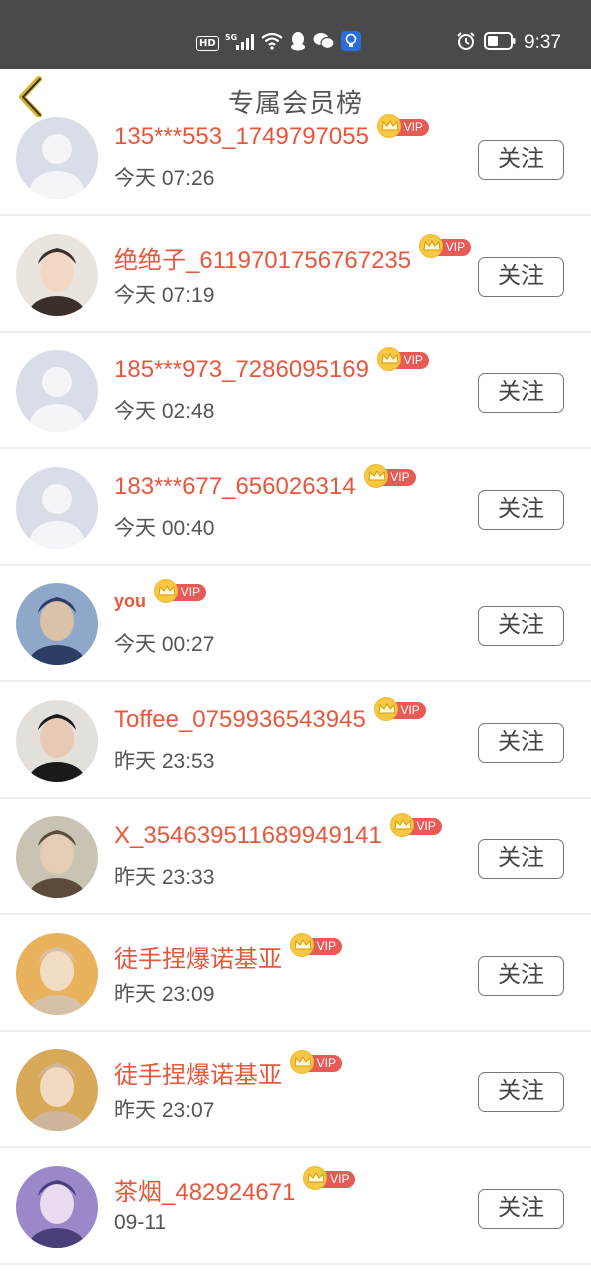 The image size is (591, 1280). Describe the element at coordinates (164, 528) in the screenshot. I see `member-time: 今天 00:40` at that location.